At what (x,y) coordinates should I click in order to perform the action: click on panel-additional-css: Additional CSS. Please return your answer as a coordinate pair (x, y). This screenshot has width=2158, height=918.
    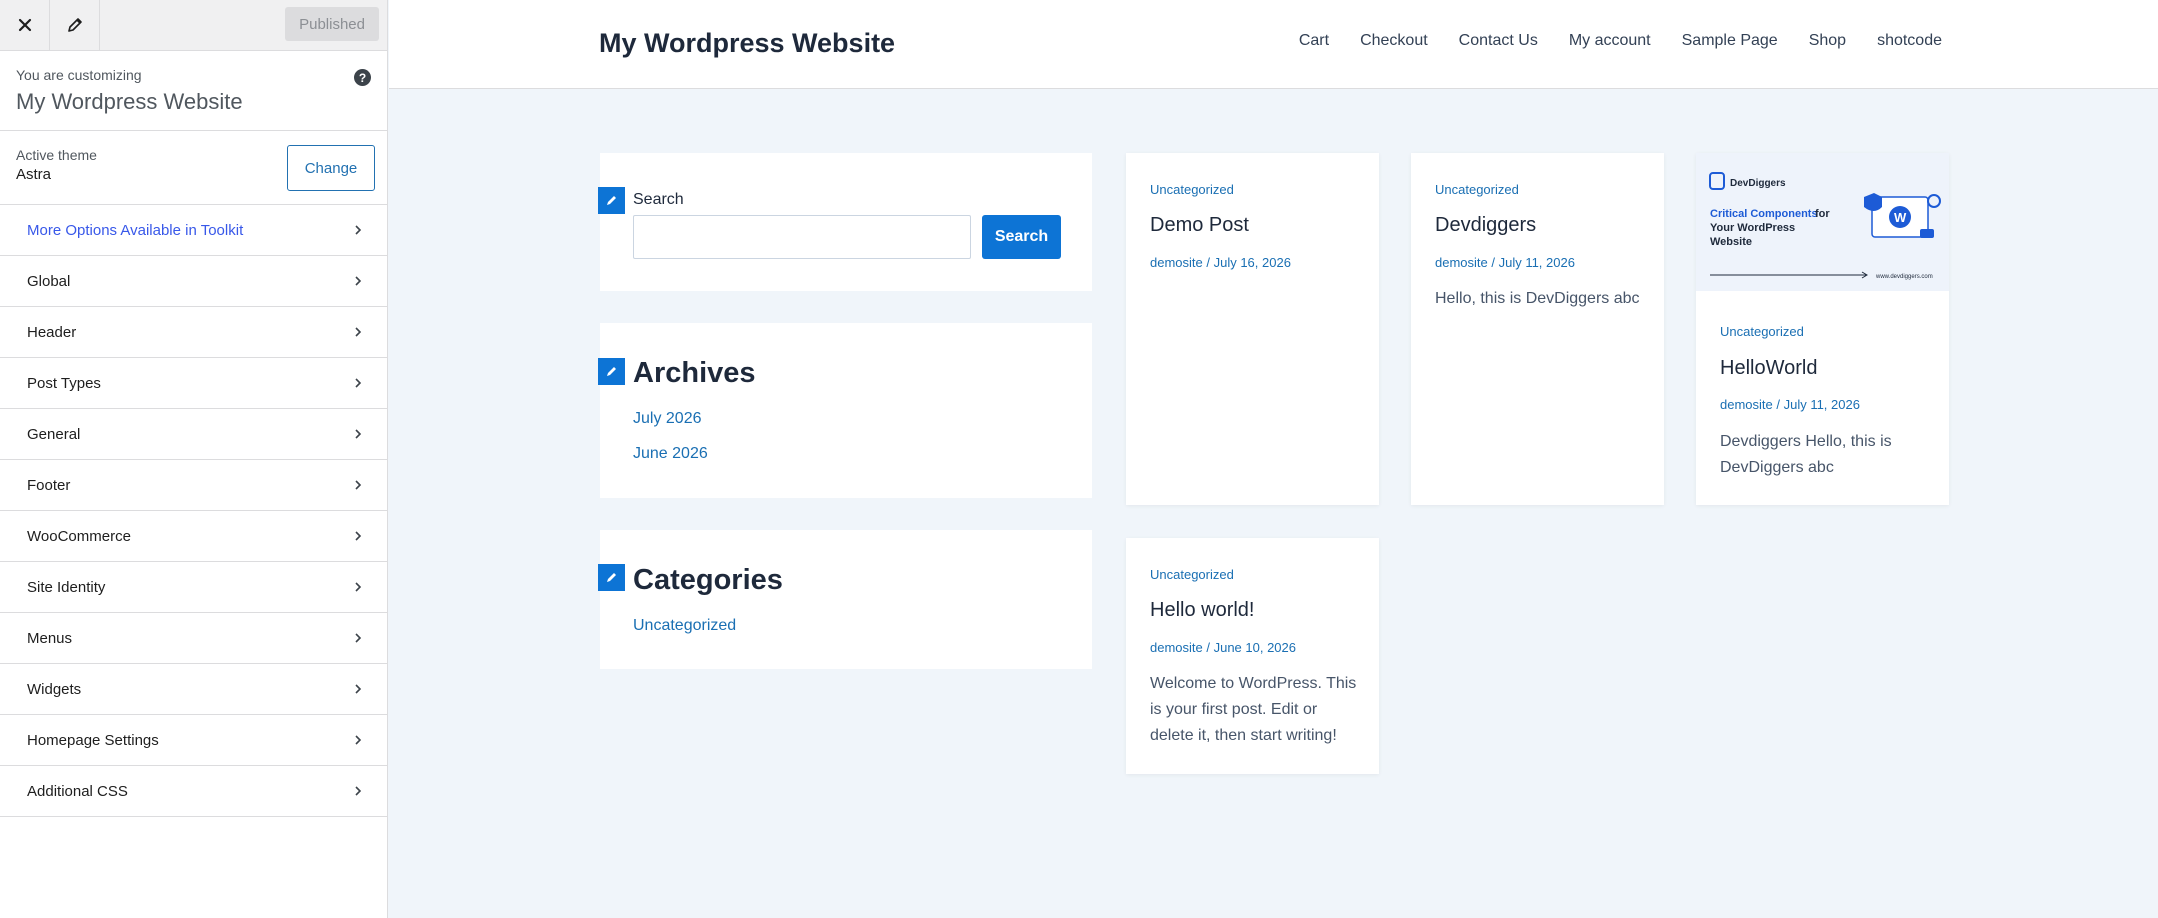
    Looking at the image, I should click on (193, 791).